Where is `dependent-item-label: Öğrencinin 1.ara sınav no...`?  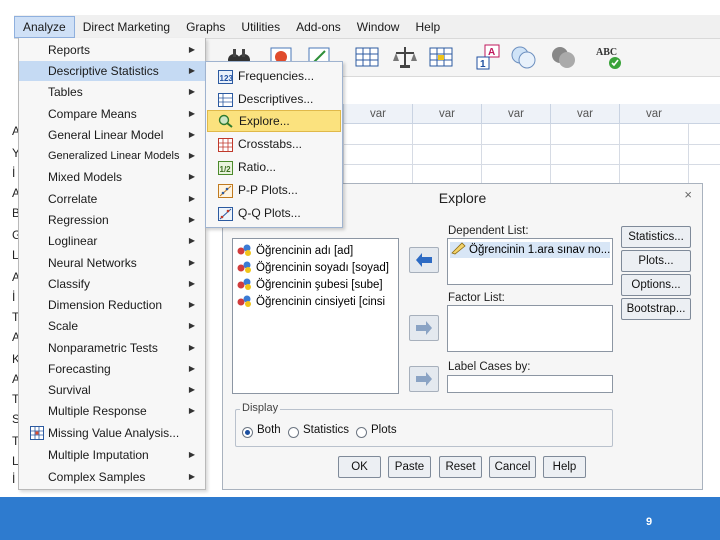 dependent-item-label: Öğrencinin 1.ara sınav no... is located at coordinates (539, 250).